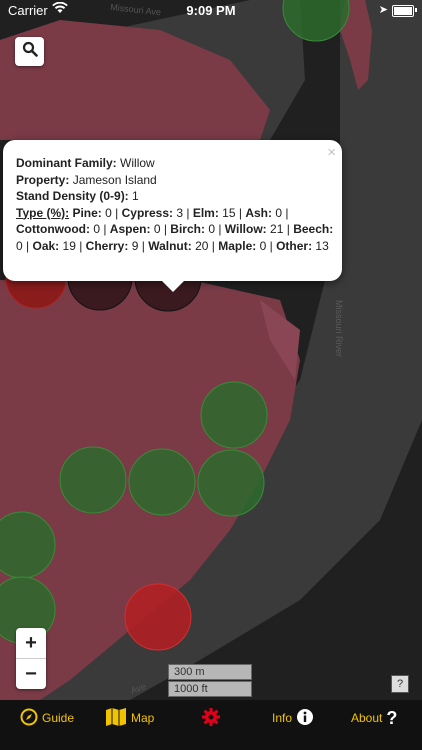  I want to click on zoom-out-button: −, so click(31, 674).